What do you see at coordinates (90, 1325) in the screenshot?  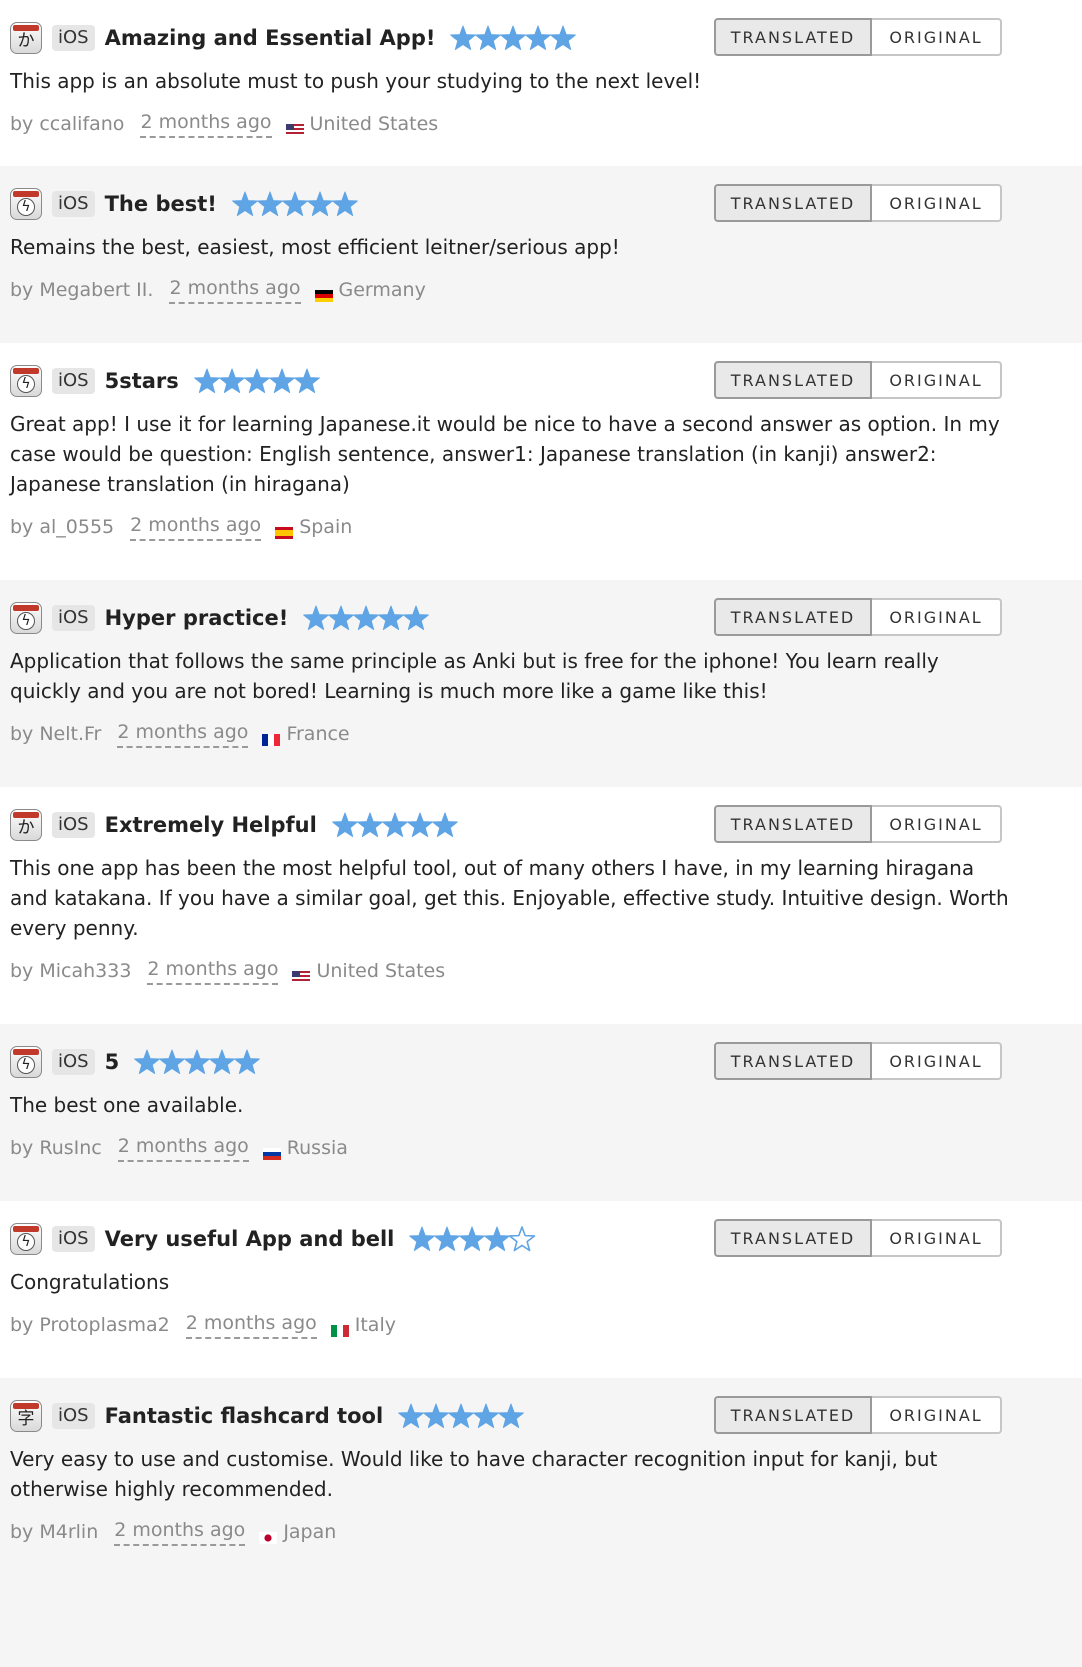 I see `review-author: by Protoplasma2` at bounding box center [90, 1325].